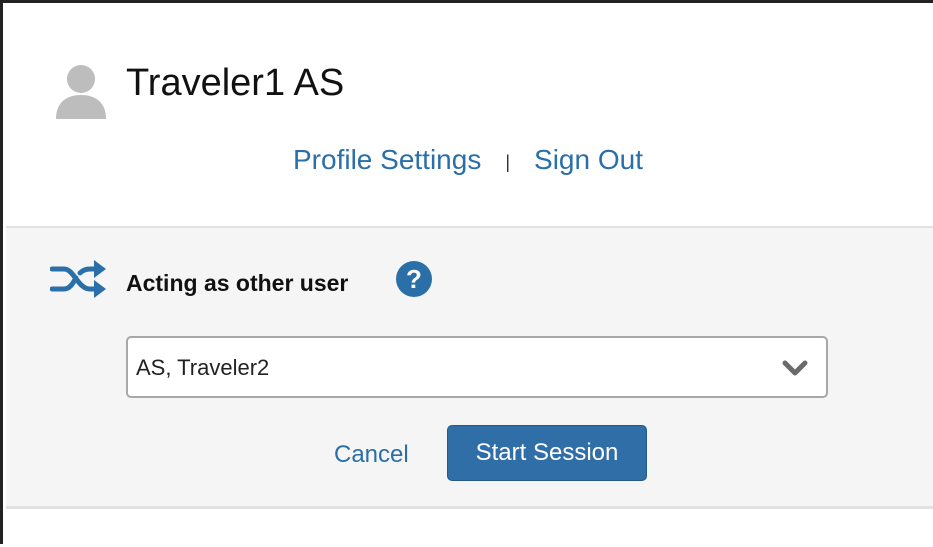 This screenshot has height=547, width=933. I want to click on chevron-down-icon, so click(795, 368).